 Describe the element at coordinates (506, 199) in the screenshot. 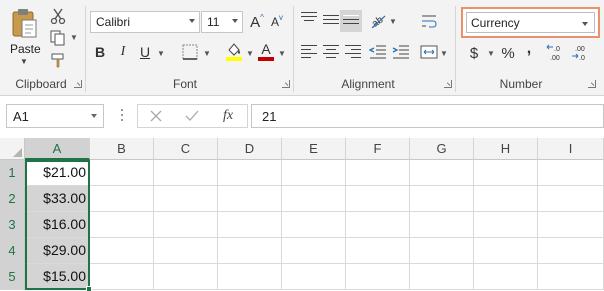

I see `cell-h2` at that location.